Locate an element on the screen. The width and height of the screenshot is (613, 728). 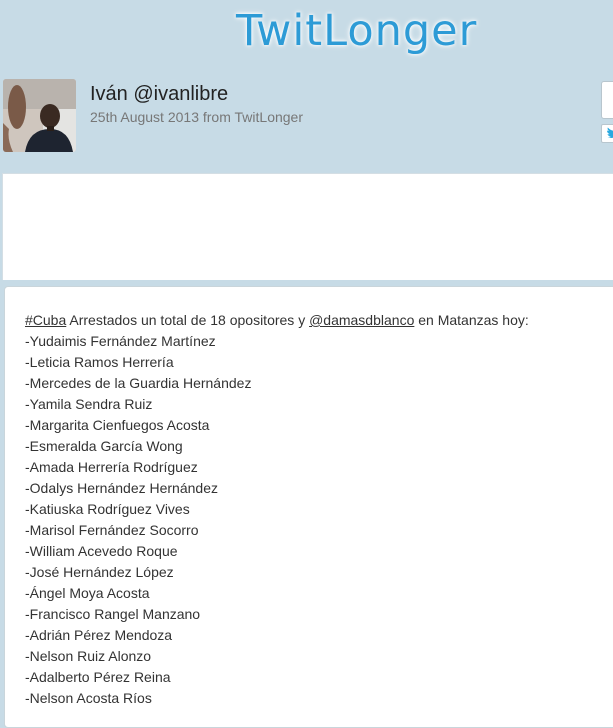
twitter-bird-button is located at coordinates (607, 133).